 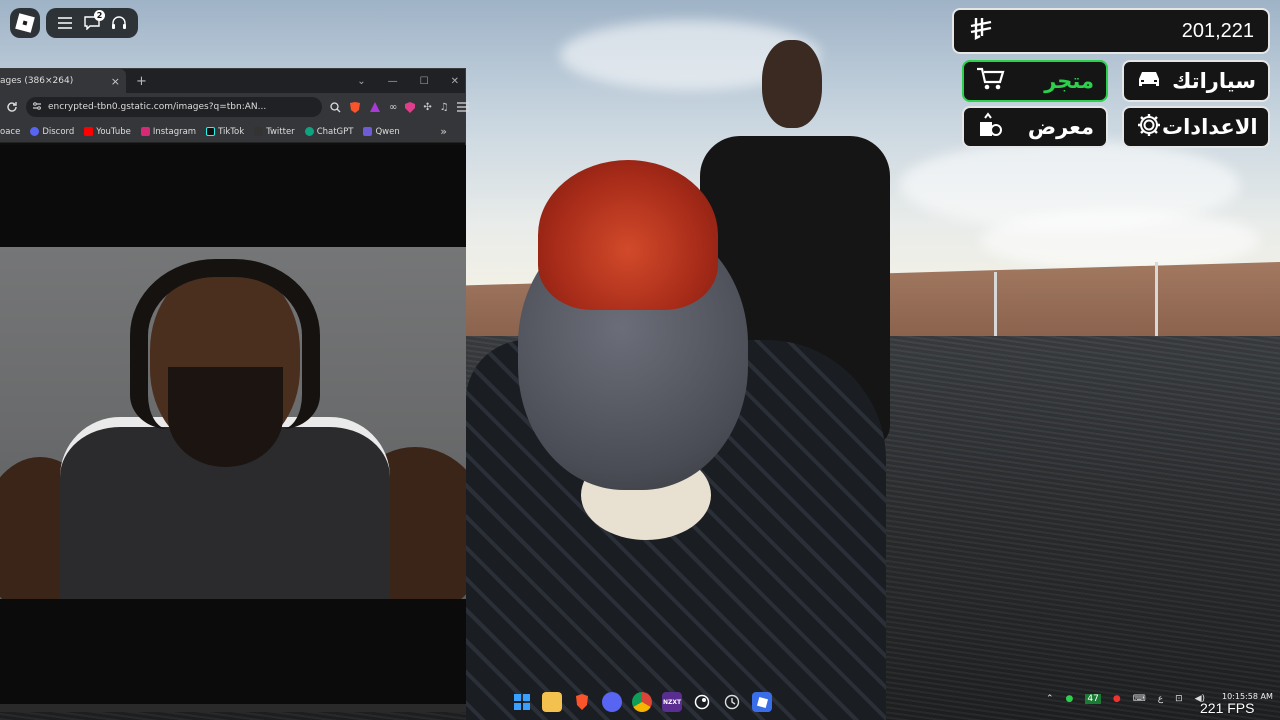 I want to click on bookmark-youtube: YouTube, so click(x=107, y=132).